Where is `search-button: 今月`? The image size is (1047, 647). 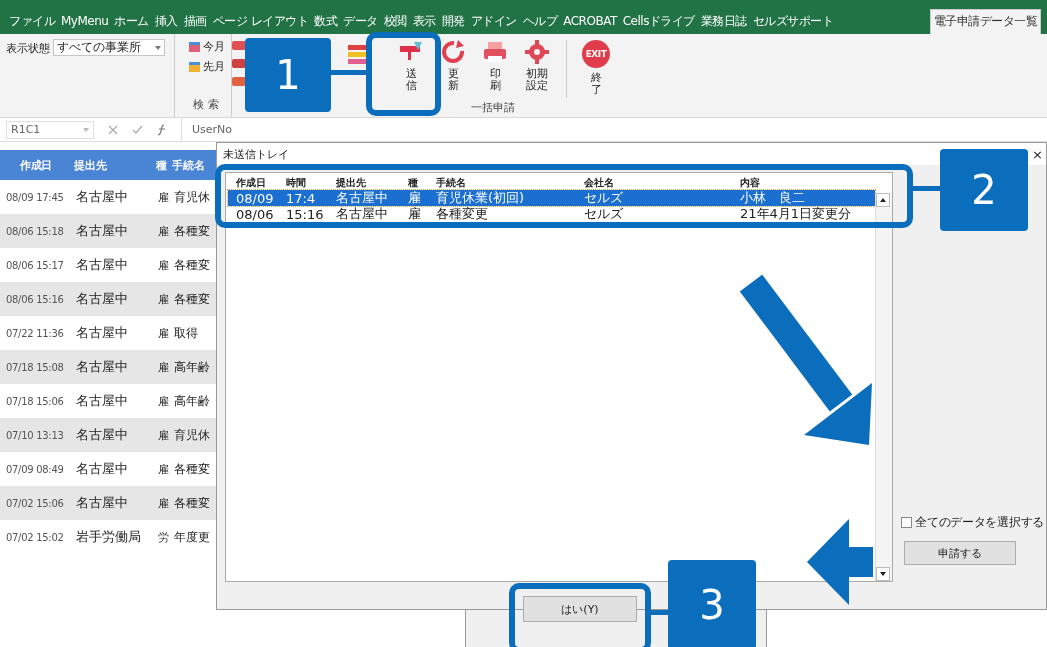 search-button: 今月 is located at coordinates (210, 46).